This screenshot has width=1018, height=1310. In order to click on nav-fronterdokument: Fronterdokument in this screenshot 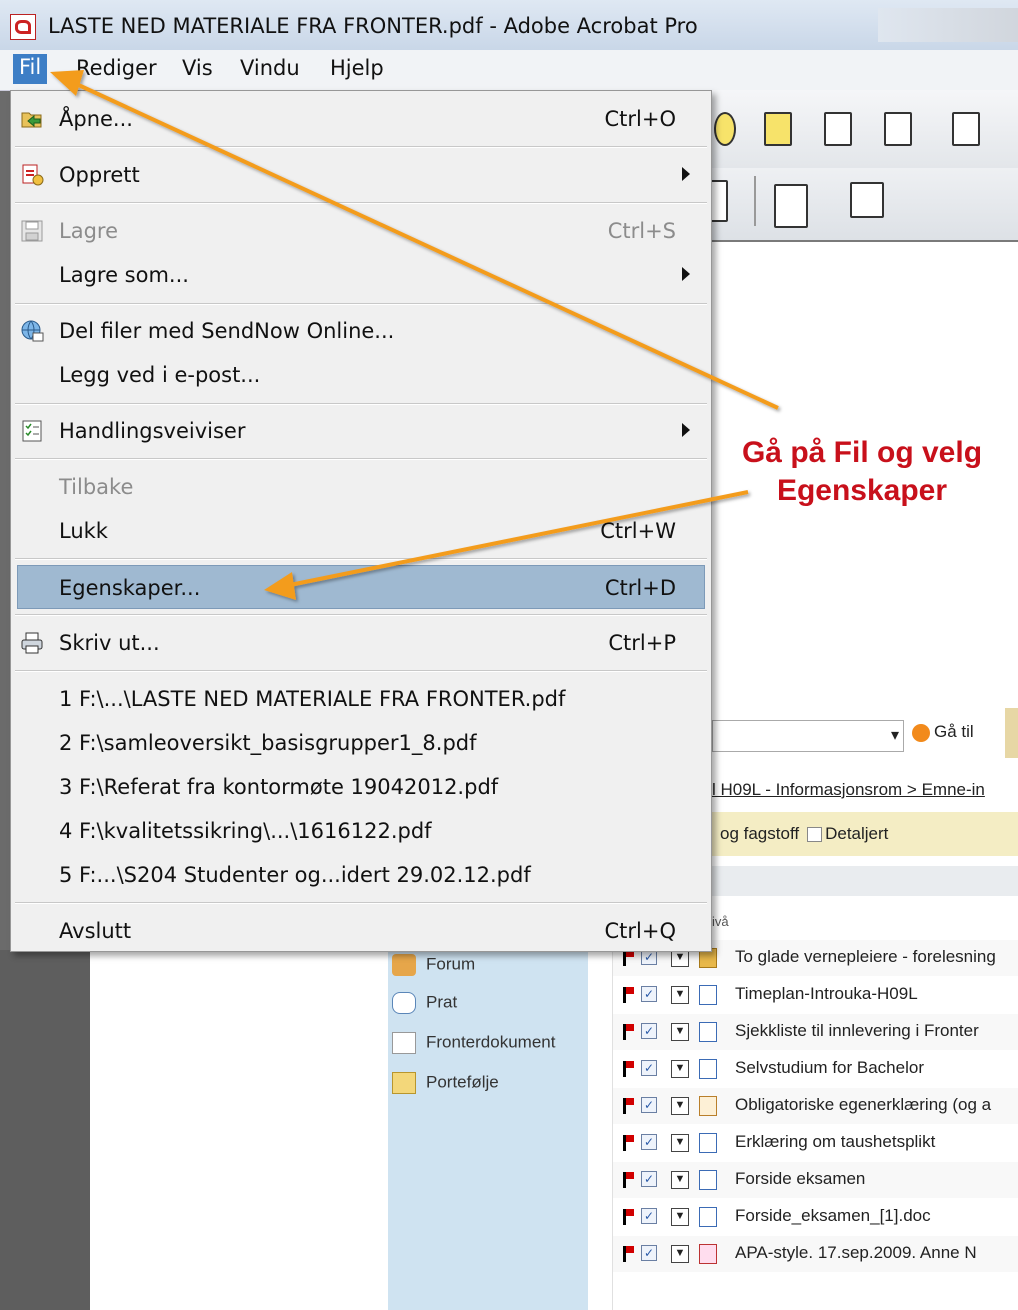, I will do `click(473, 1043)`.